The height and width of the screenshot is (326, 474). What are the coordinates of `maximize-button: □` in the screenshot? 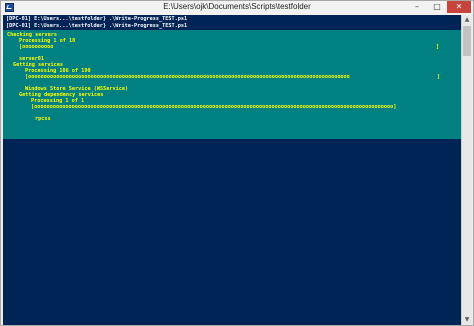 It's located at (437, 7).